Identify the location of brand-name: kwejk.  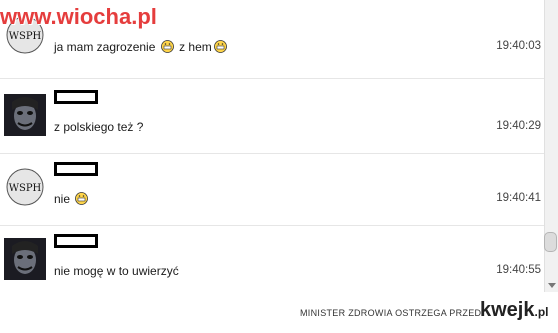
(507, 310).